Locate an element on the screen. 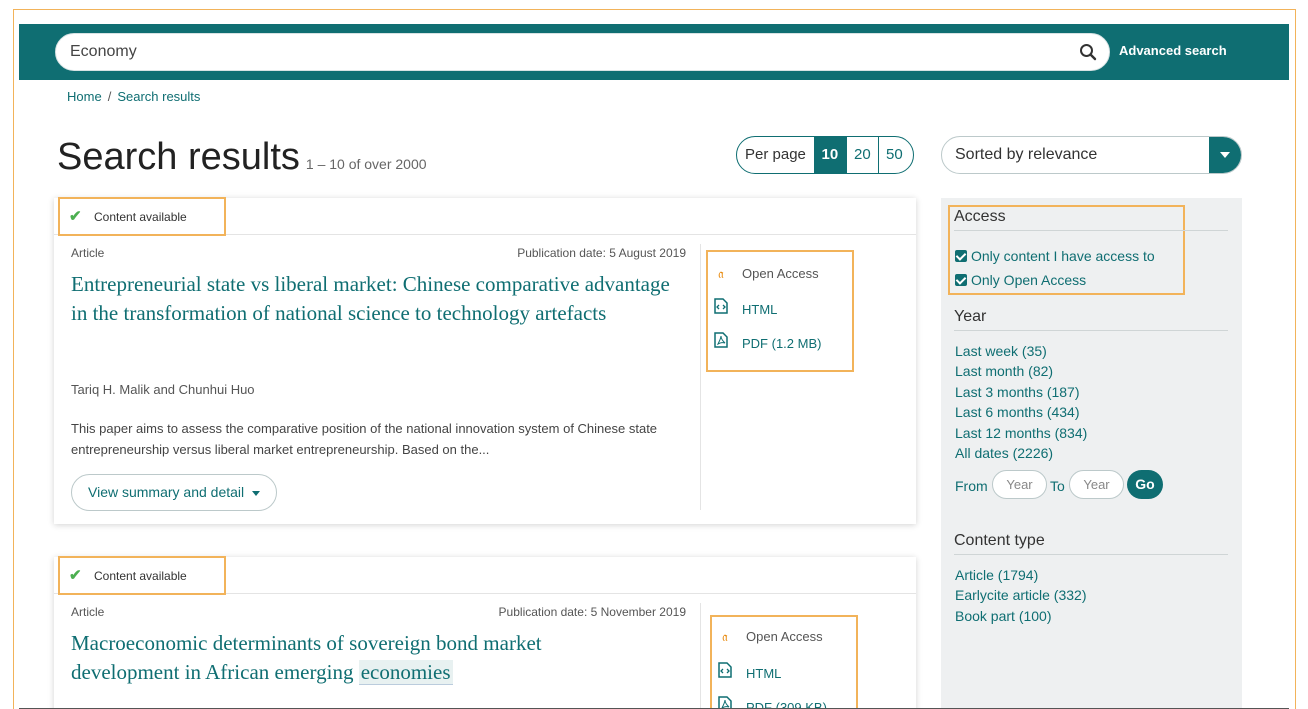  content-type-link: Article (1794) is located at coordinates (996, 575).